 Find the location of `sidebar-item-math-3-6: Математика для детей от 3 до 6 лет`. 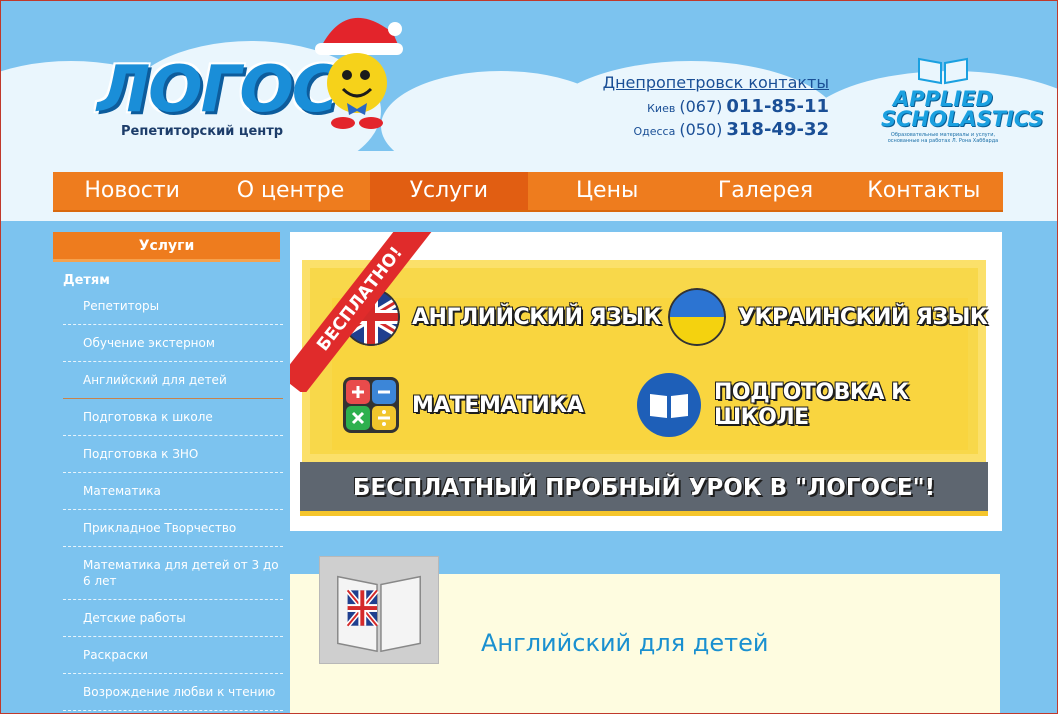

sidebar-item-math-3-6: Математика для детей от 3 до 6 лет is located at coordinates (173, 573).